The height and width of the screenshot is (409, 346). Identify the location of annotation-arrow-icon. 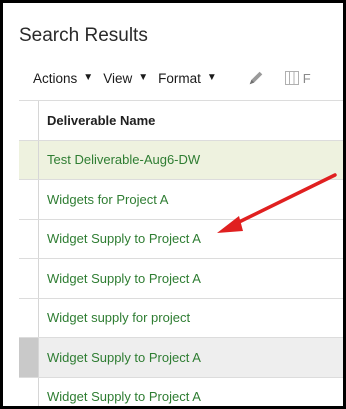
(277, 203).